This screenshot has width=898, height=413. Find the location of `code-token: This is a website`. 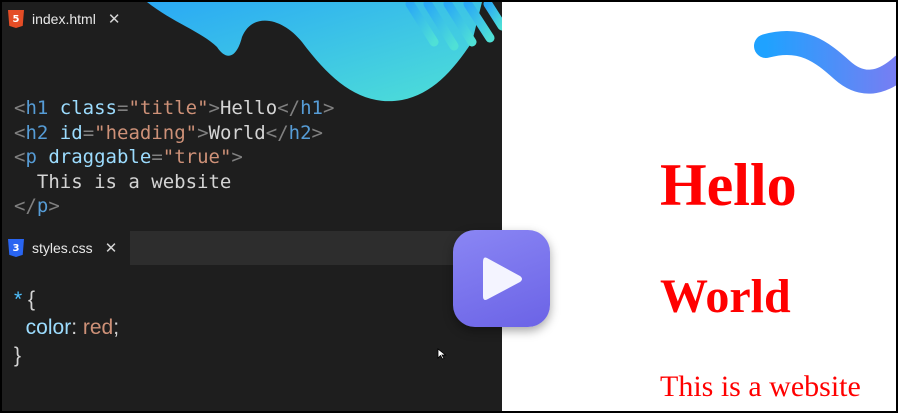

code-token: This is a website is located at coordinates (123, 181).